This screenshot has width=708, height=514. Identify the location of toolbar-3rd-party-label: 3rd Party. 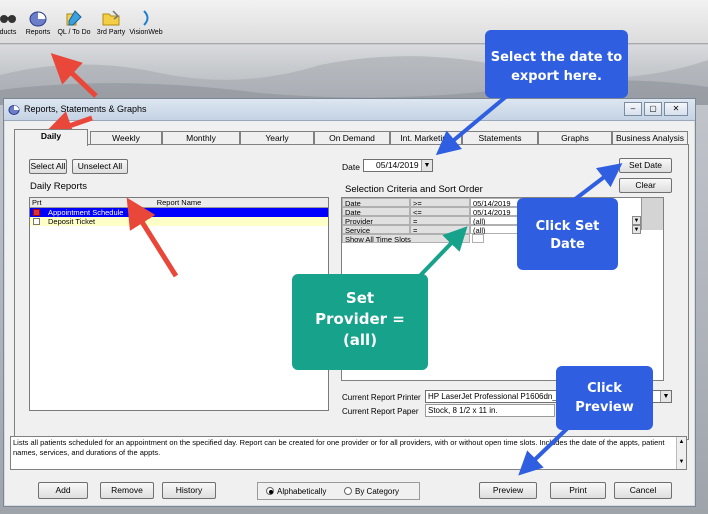
(111, 32).